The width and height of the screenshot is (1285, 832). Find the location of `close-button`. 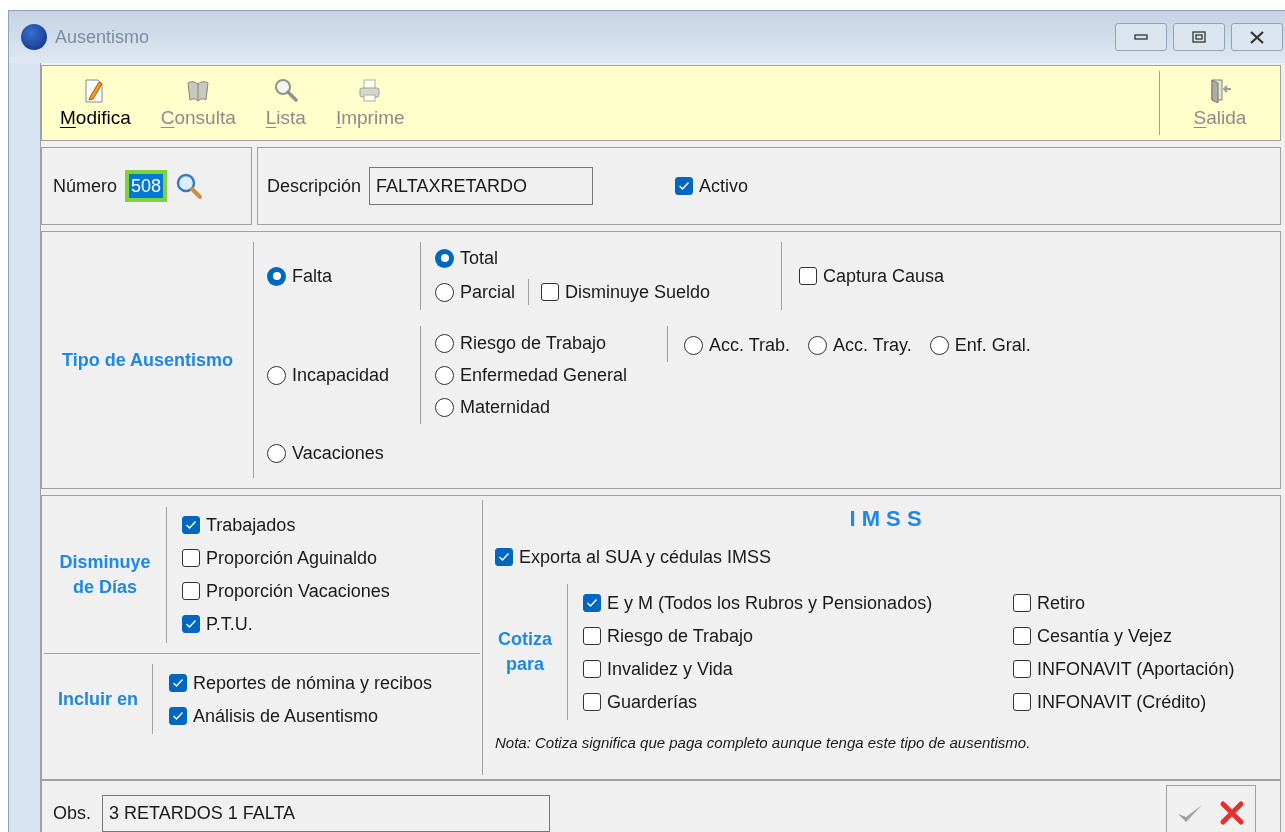

close-button is located at coordinates (1257, 37).